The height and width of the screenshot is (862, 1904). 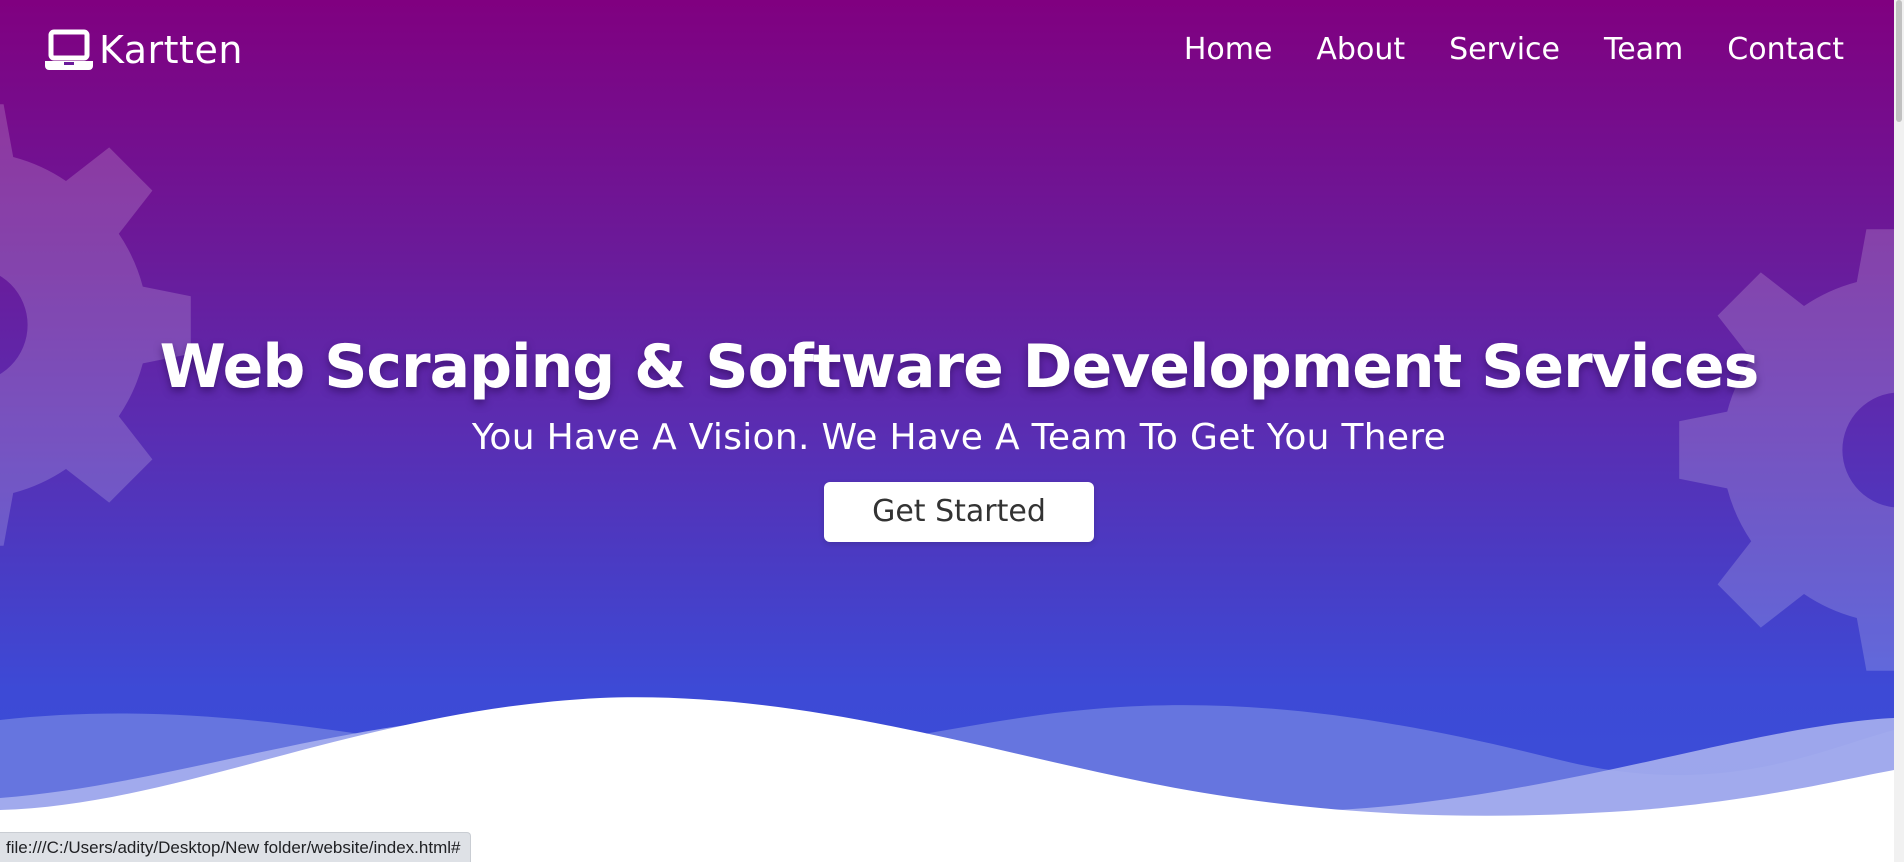 I want to click on brand-logo-link: Kartten, so click(x=144, y=50).